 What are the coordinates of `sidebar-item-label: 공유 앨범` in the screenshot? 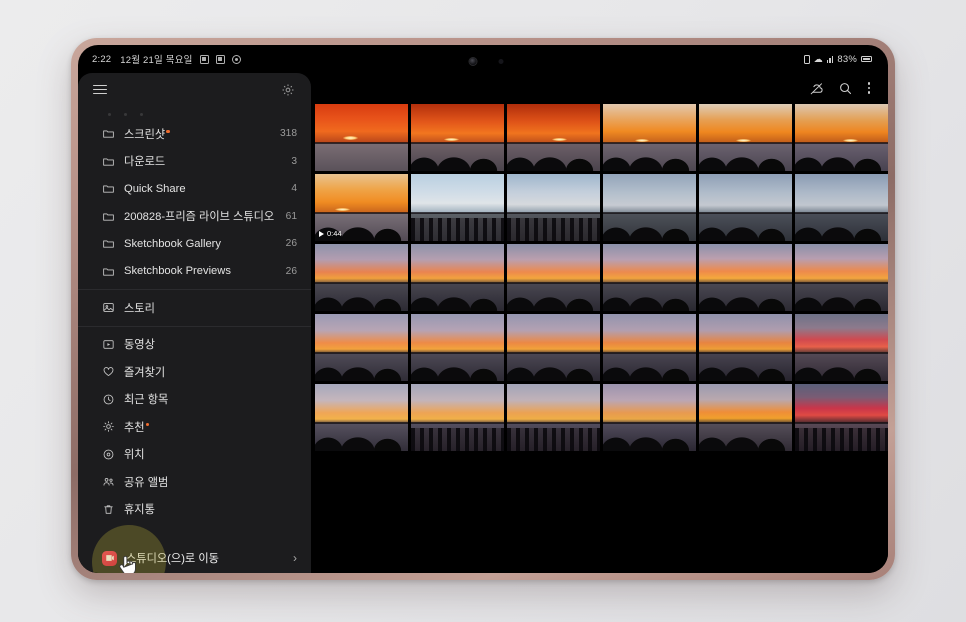 It's located at (146, 482).